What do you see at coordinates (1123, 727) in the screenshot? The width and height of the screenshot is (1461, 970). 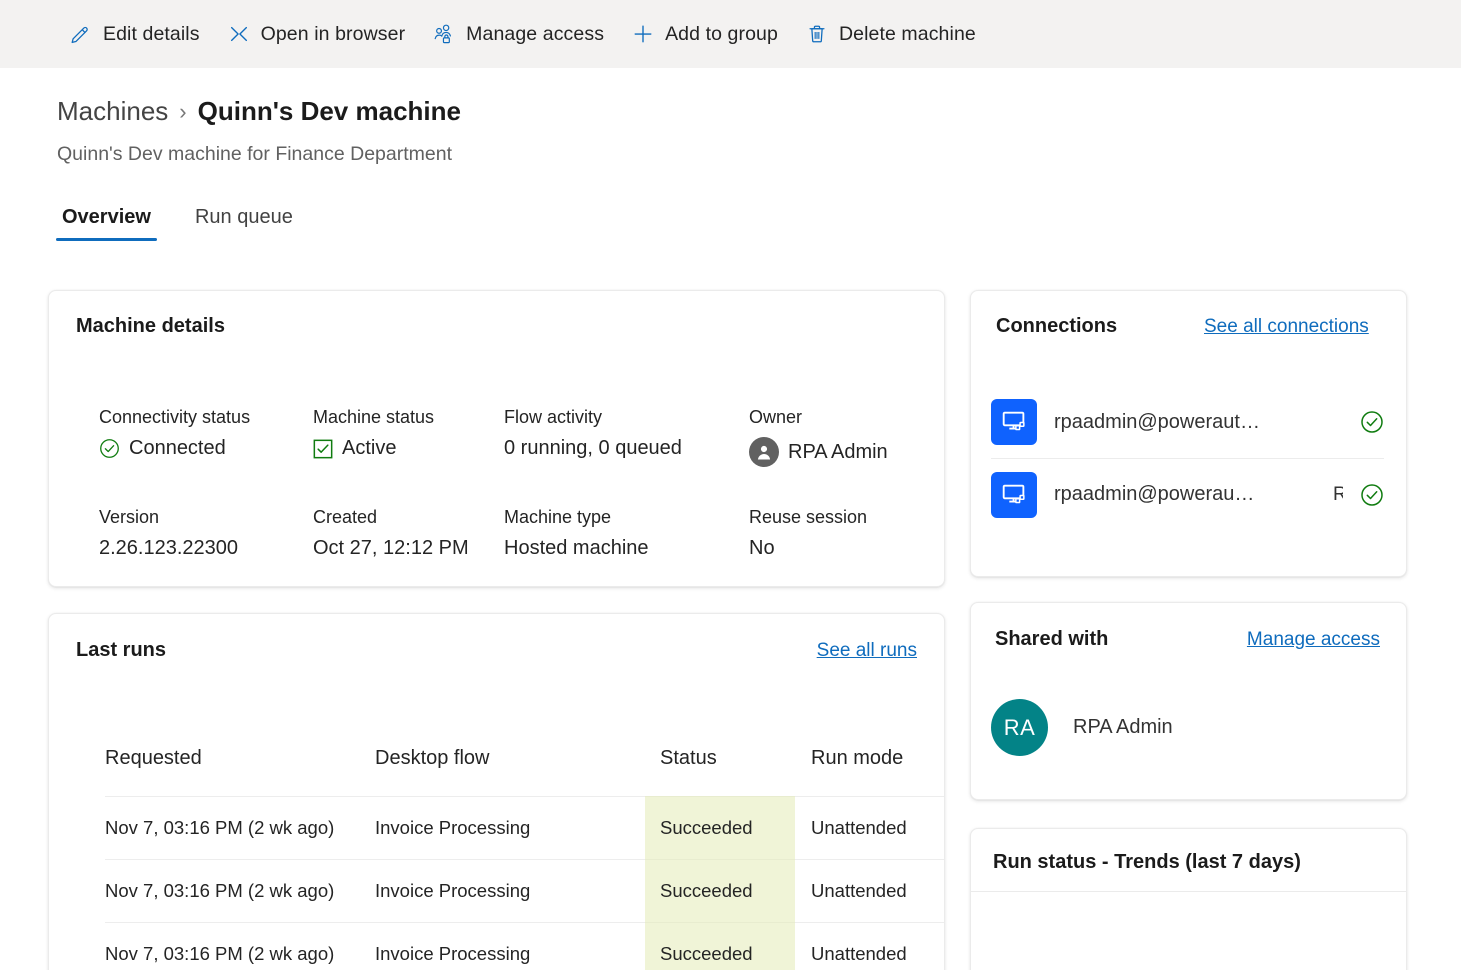 I see `shared-person-name: RPA Admin` at bounding box center [1123, 727].